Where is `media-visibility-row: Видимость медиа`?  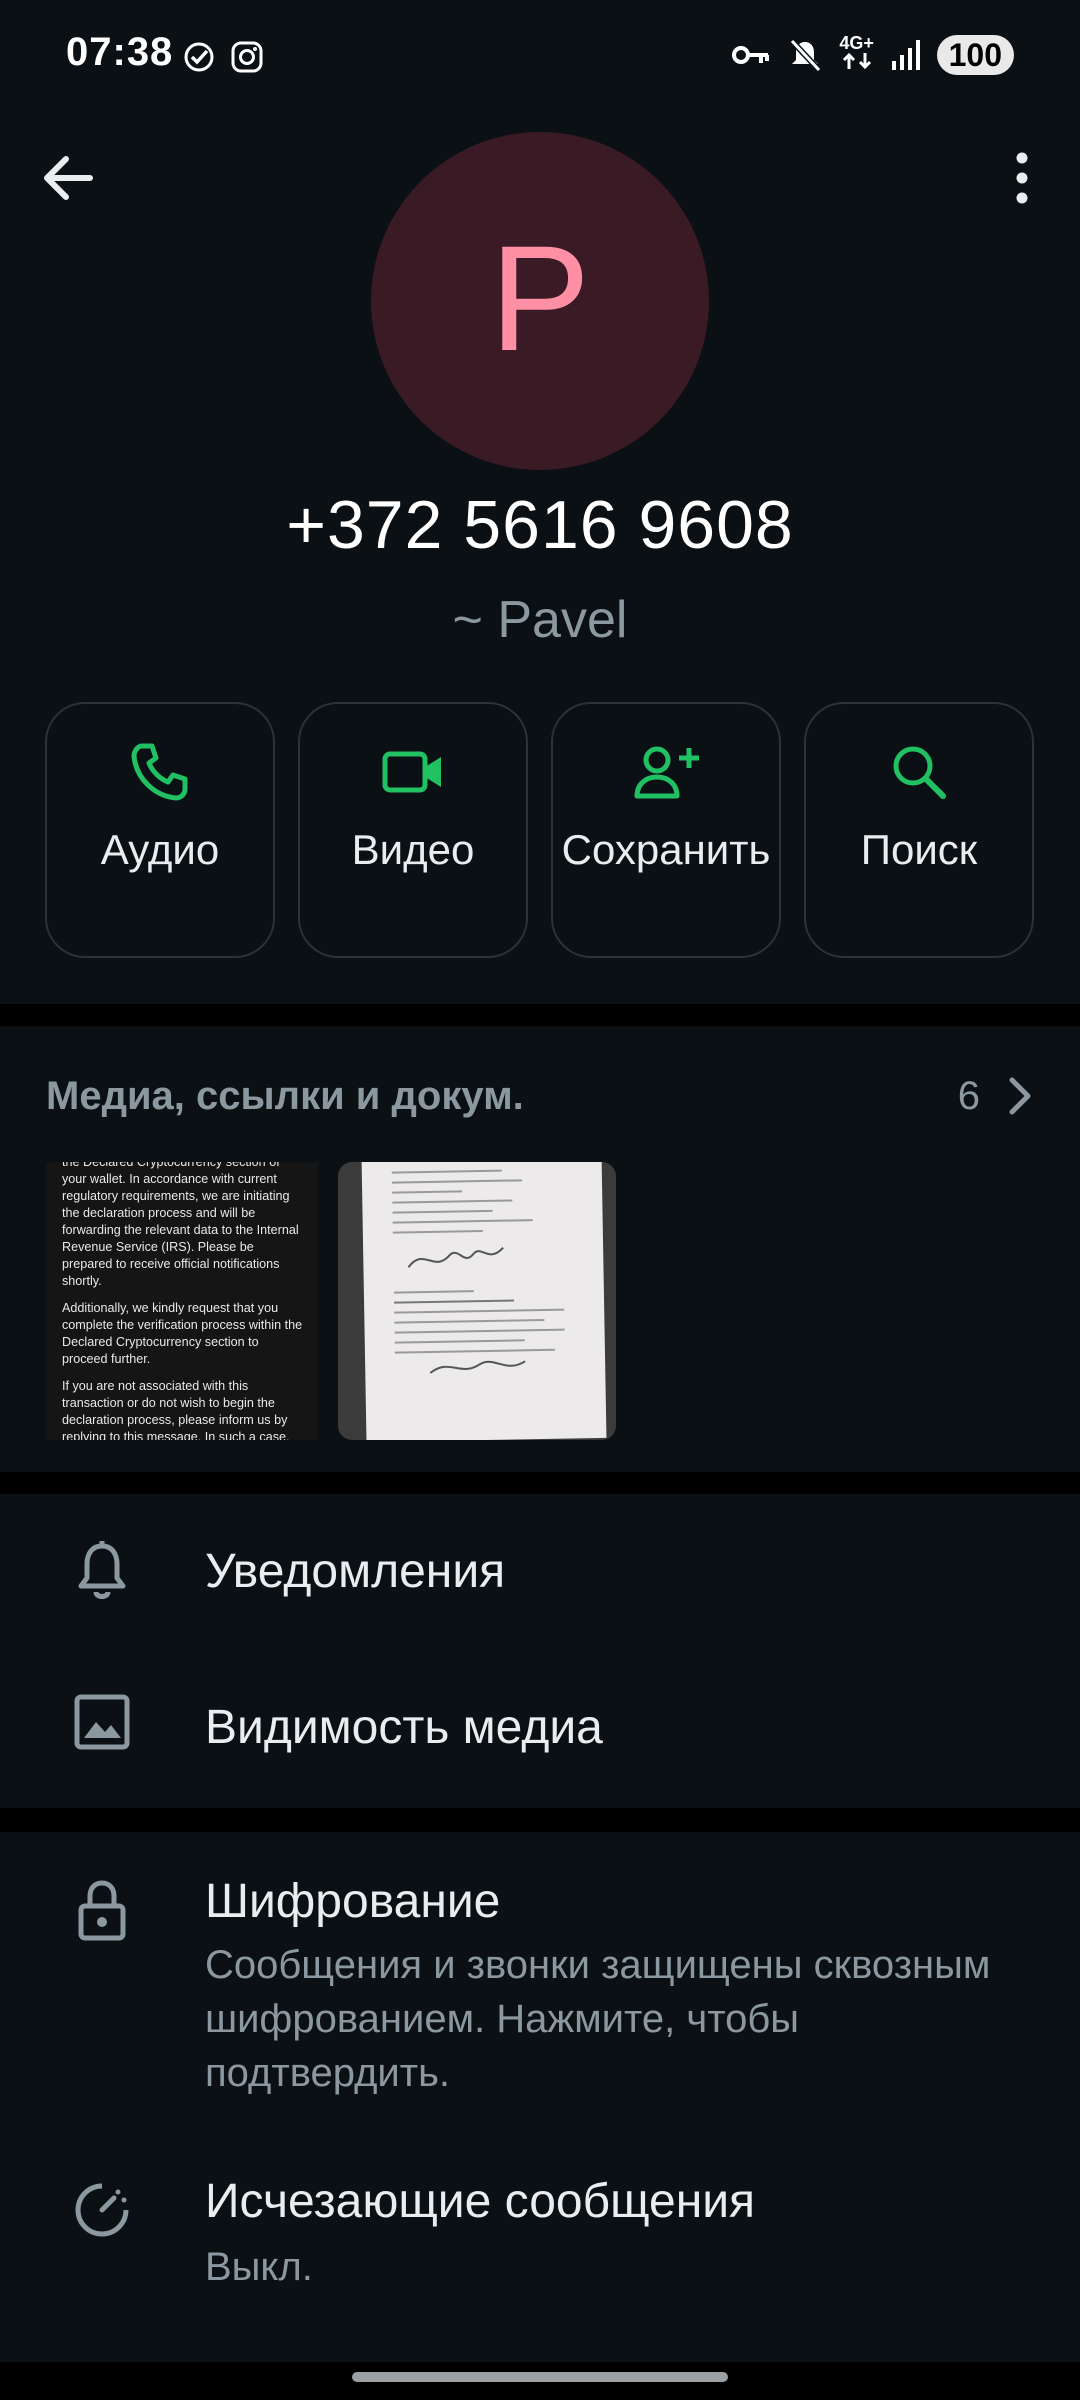 media-visibility-row: Видимость медиа is located at coordinates (540, 1730).